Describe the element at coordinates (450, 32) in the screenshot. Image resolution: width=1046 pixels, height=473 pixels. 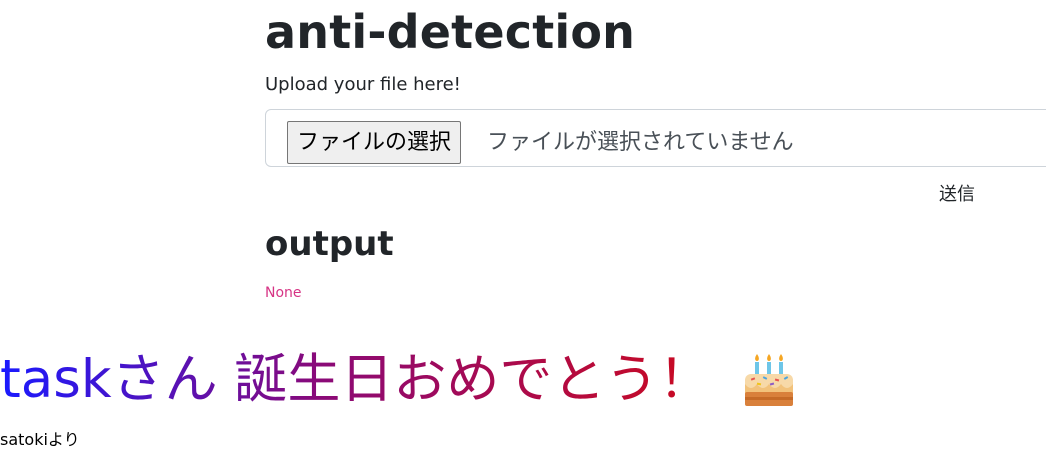
I see `page-title: anti-detection` at that location.